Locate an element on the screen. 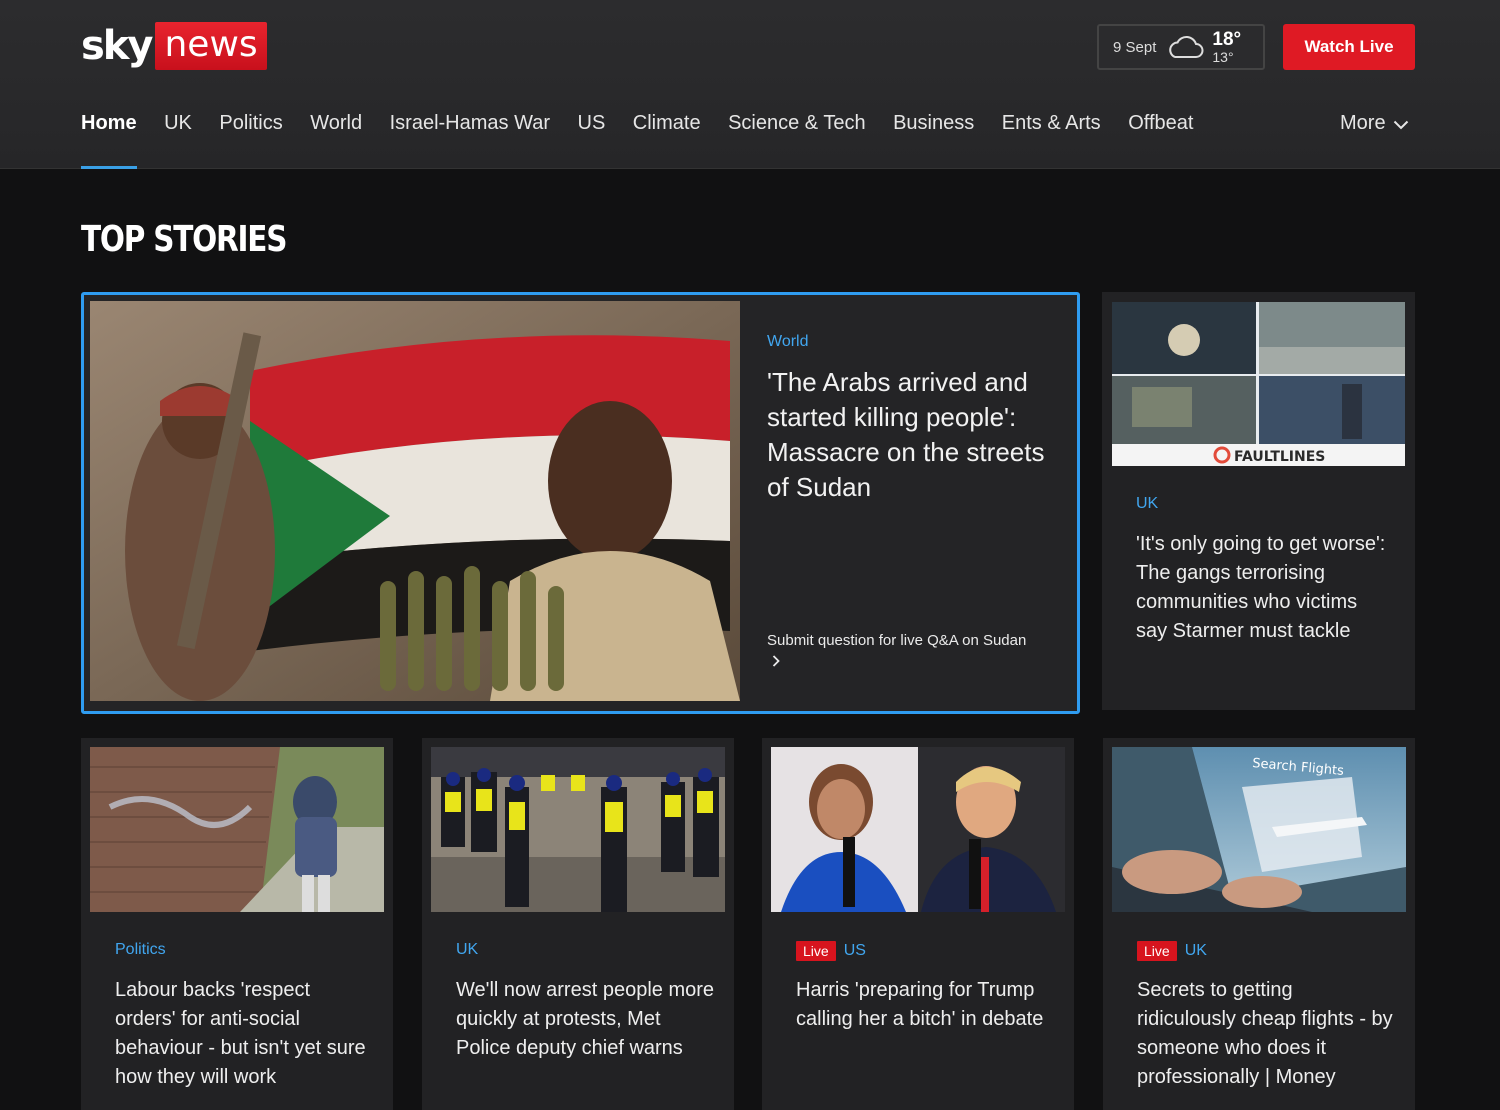 This screenshot has height=1110, width=1500. weather-widget: 9 Sept 18° 13° is located at coordinates (1181, 47).